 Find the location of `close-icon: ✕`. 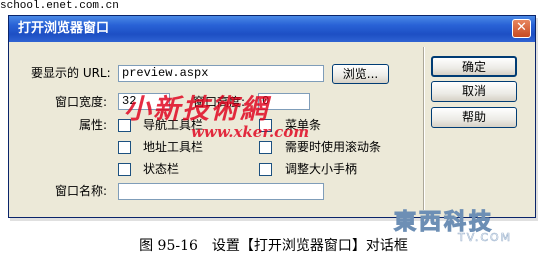

close-icon: ✕ is located at coordinates (521, 27).